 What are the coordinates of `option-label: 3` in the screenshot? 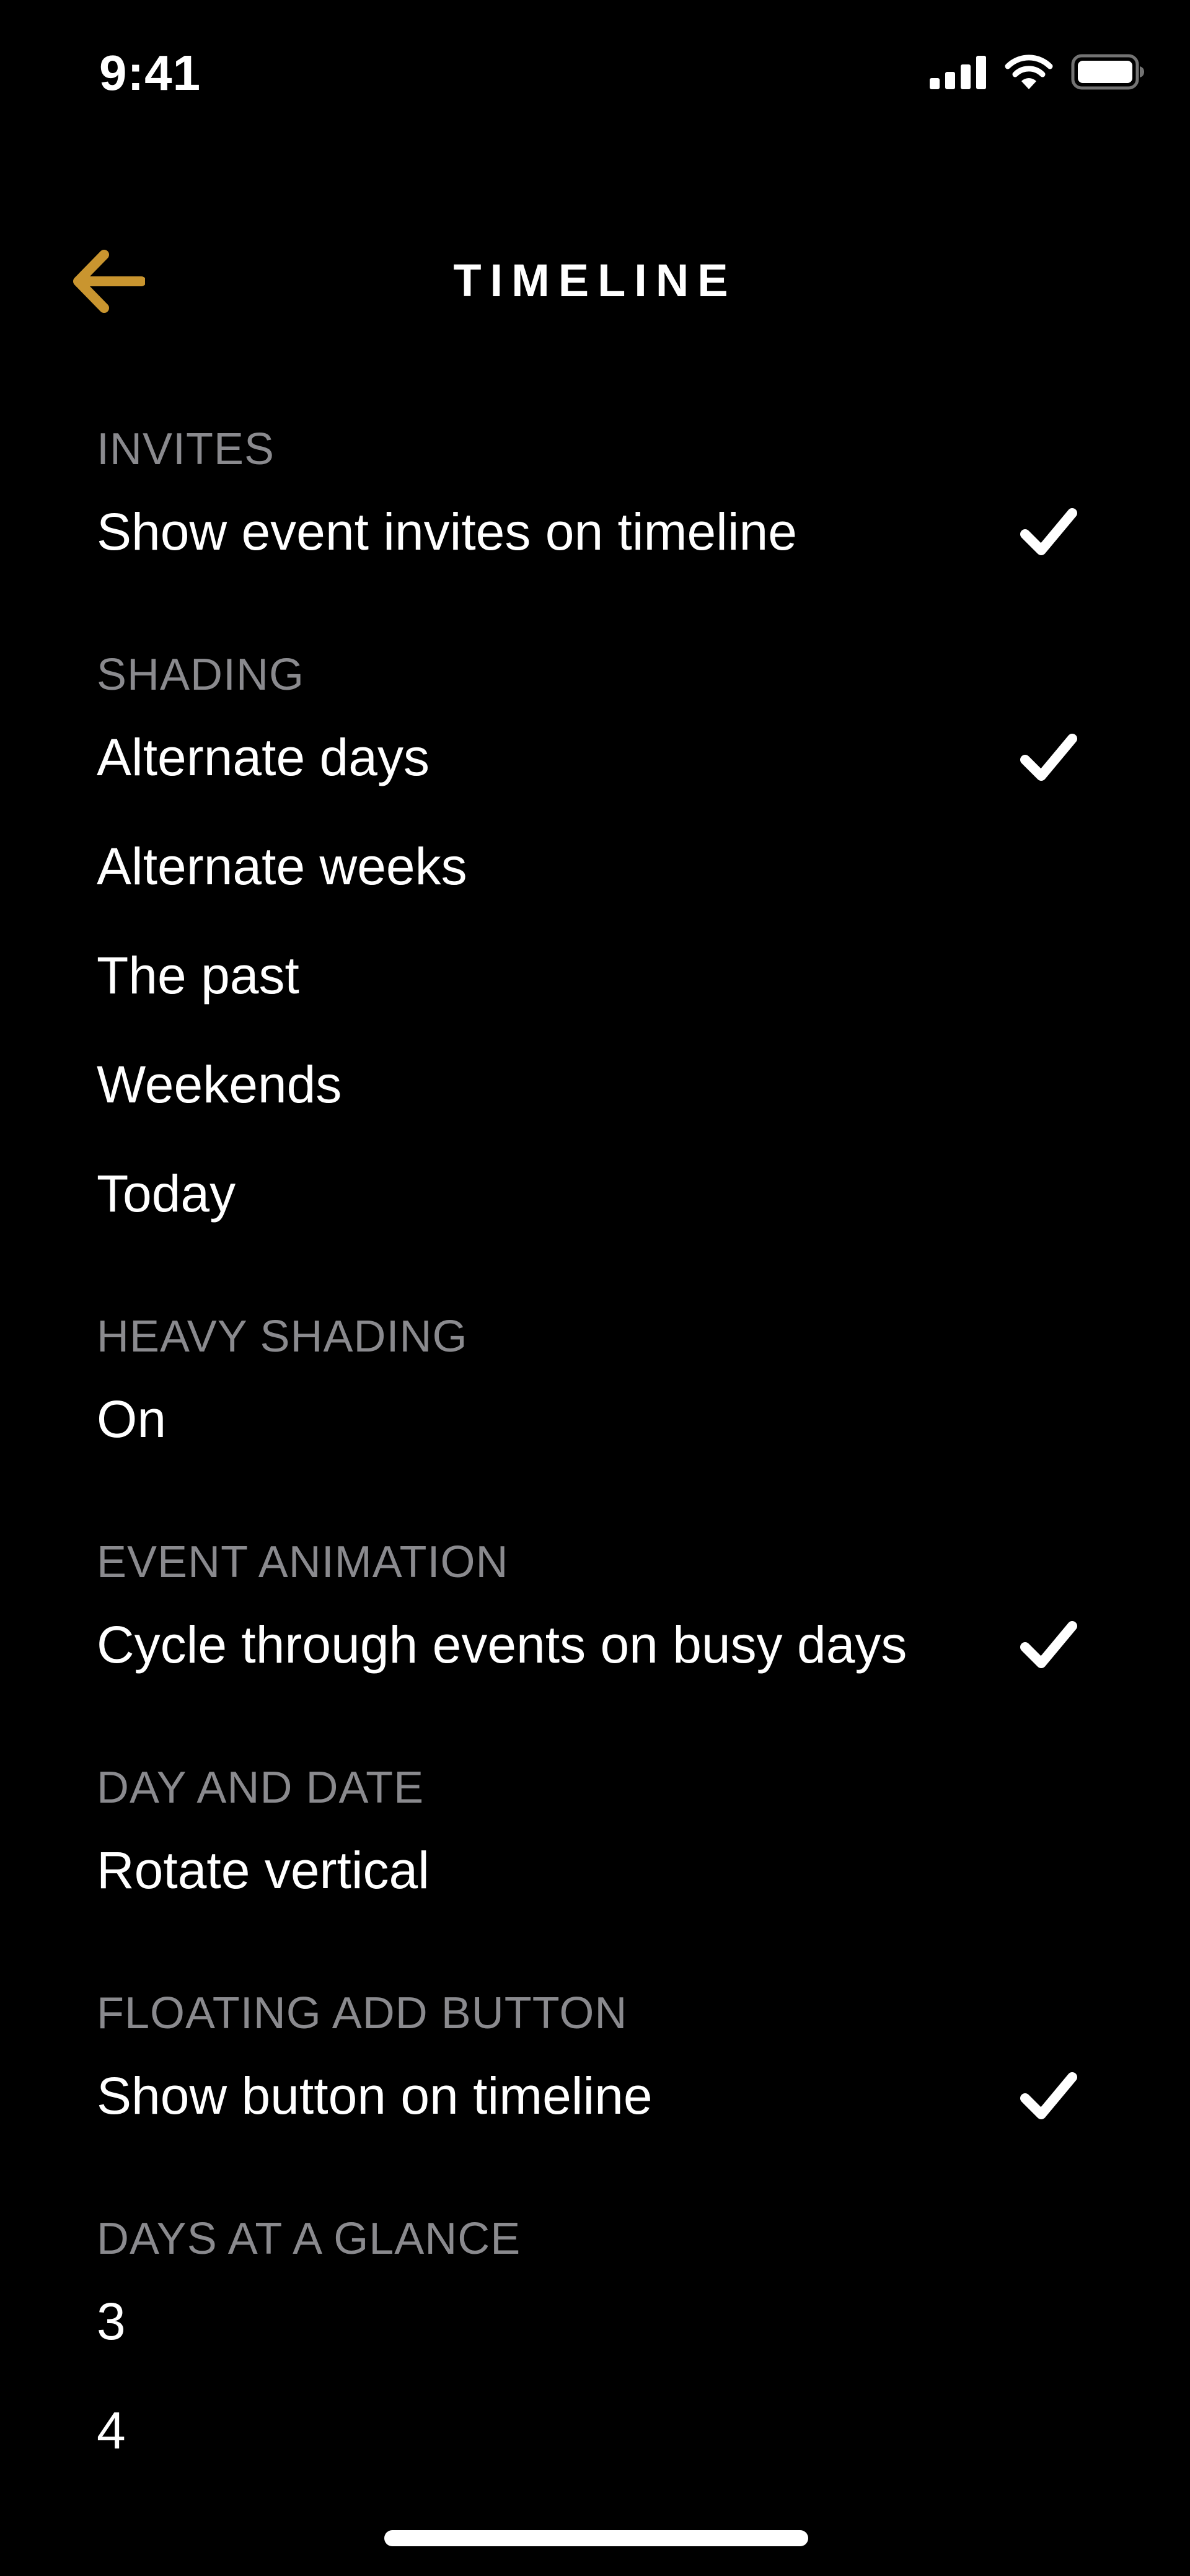 It's located at (111, 2321).